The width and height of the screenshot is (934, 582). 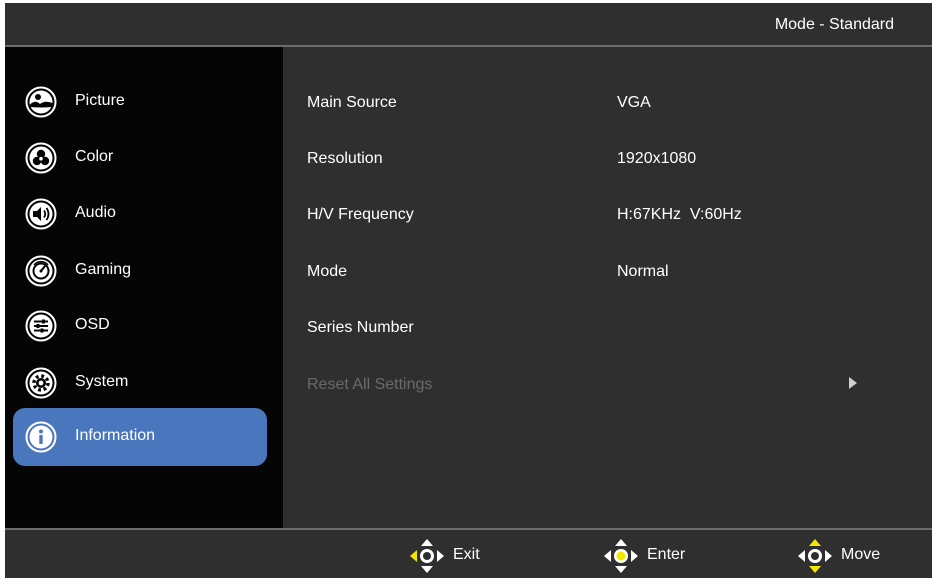 I want to click on hint-label: Exit, so click(x=466, y=554).